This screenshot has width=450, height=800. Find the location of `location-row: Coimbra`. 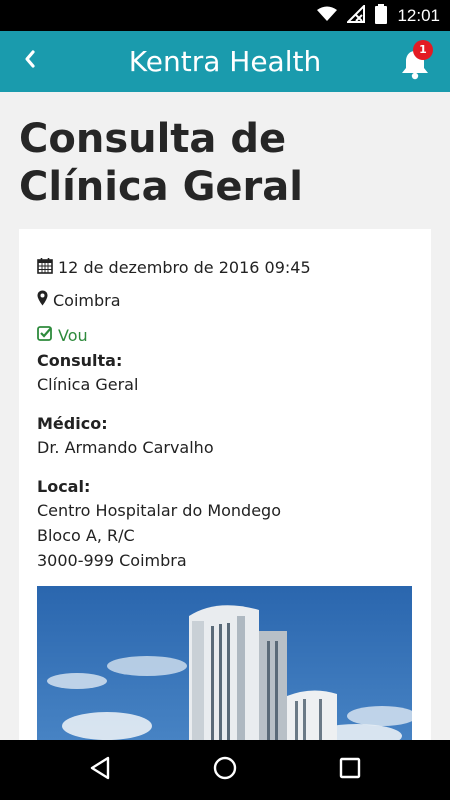

location-row: Coimbra is located at coordinates (79, 300).